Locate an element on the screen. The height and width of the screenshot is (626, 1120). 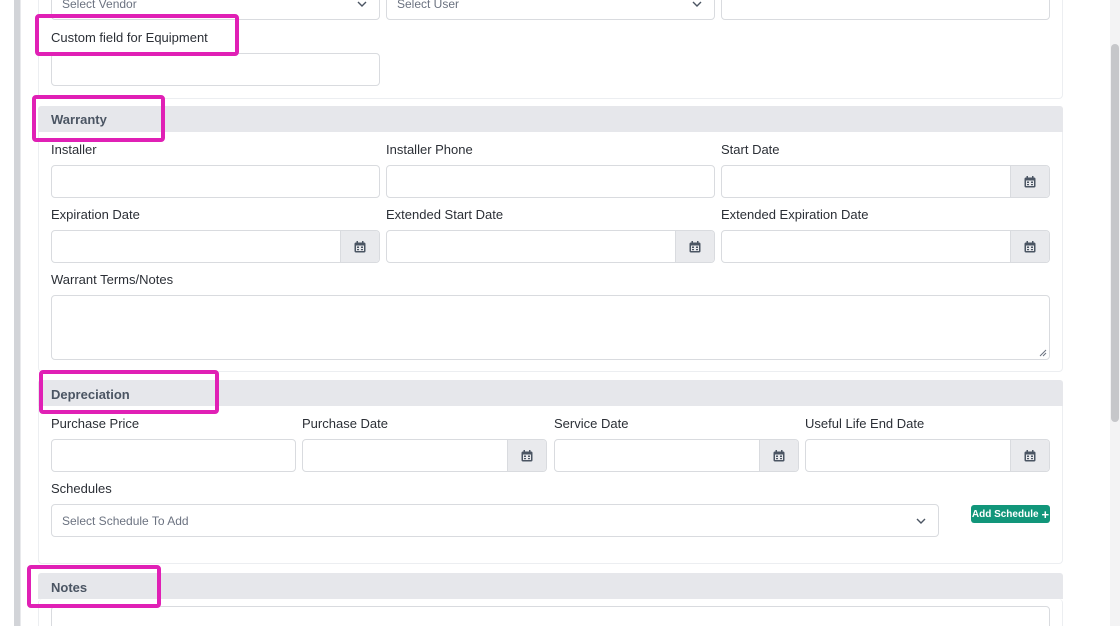
purchase-price-label: Purchase Price is located at coordinates (95, 423).